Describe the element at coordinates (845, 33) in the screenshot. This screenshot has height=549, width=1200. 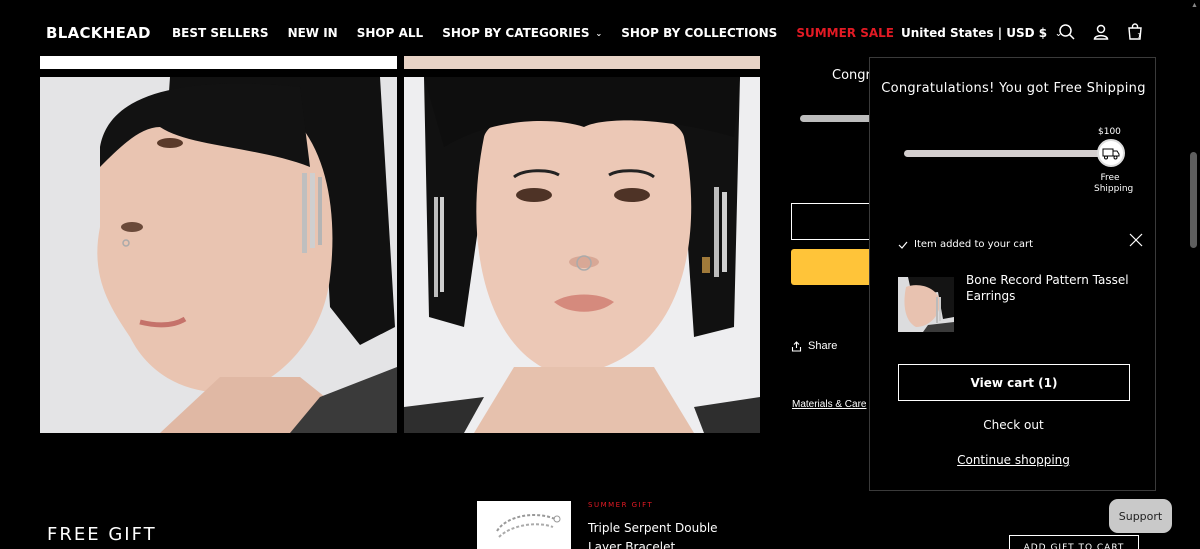
I see `nav-summer-sale: SUMMER SALE` at that location.